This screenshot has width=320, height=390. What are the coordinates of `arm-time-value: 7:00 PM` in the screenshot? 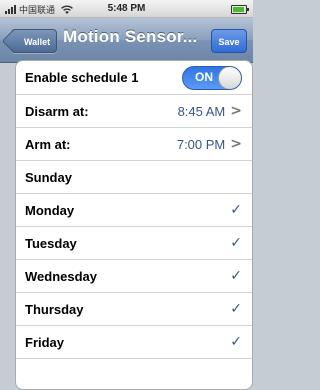 It's located at (201, 144).